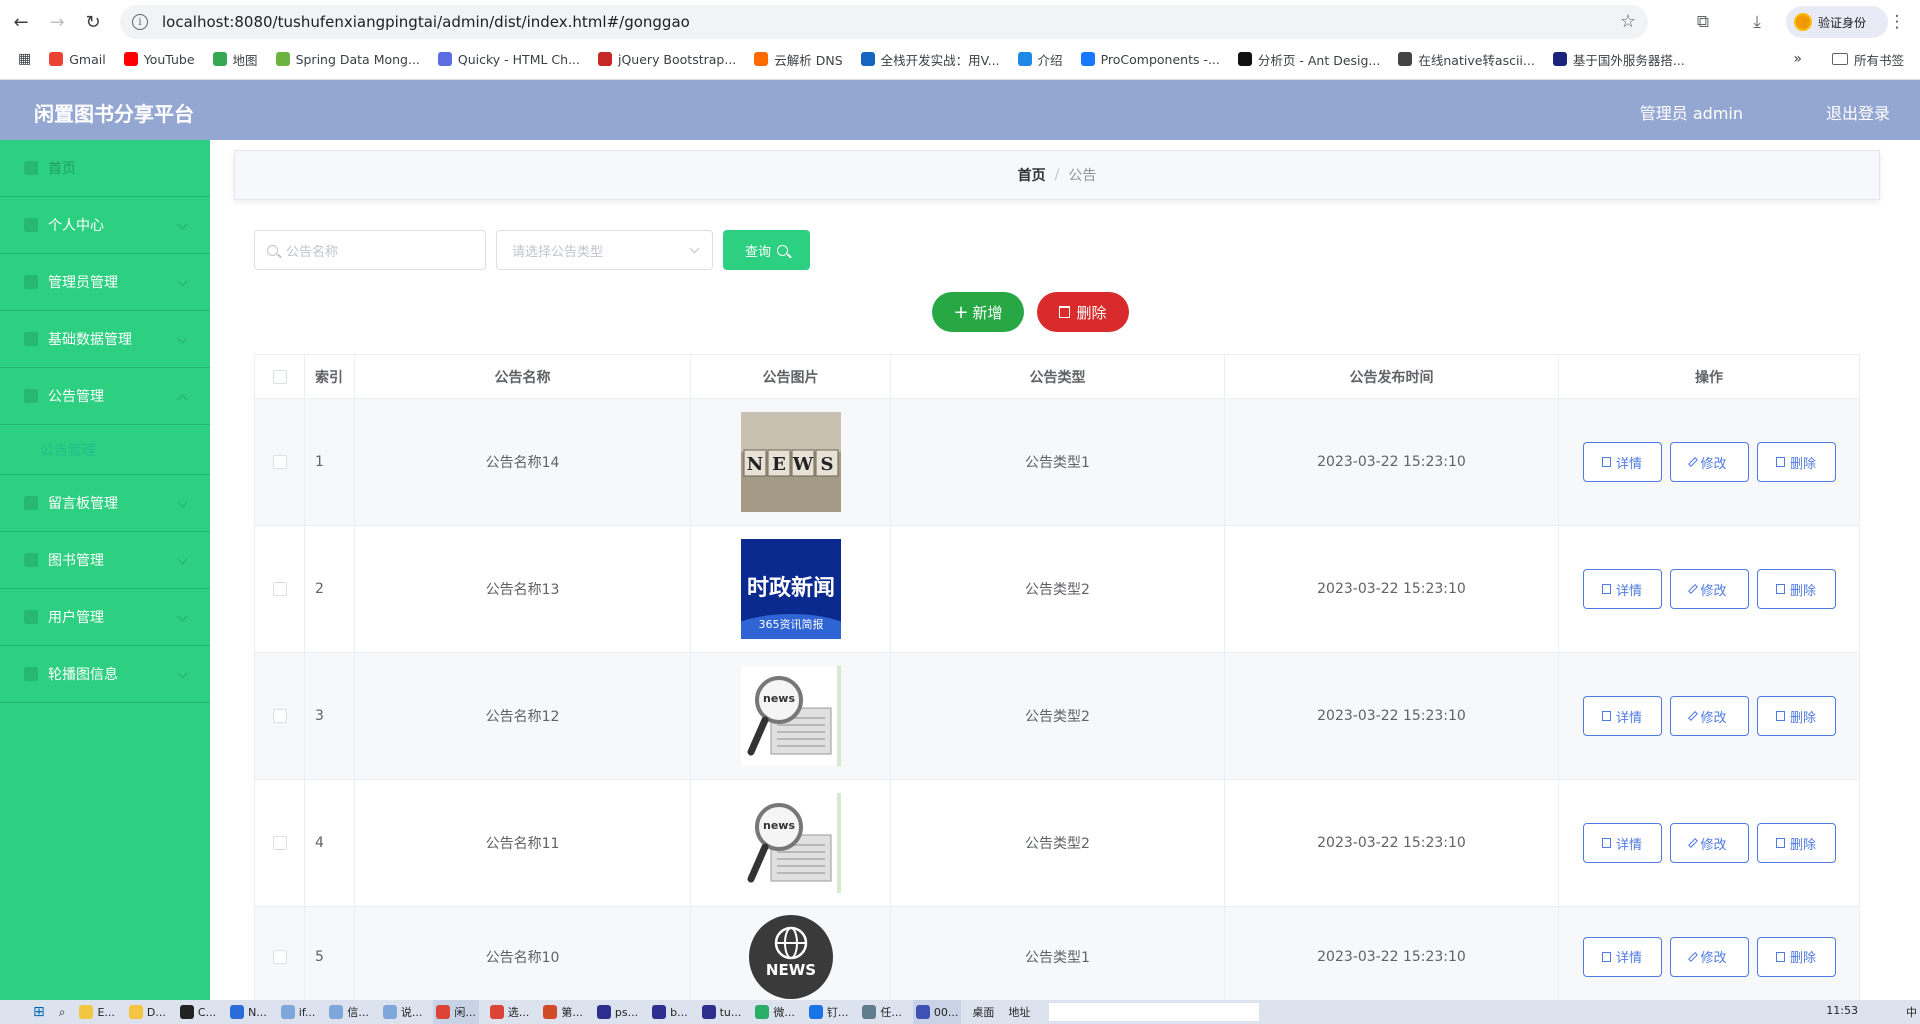  I want to click on sidebar-item-admins: 管理员管理, so click(105, 282).